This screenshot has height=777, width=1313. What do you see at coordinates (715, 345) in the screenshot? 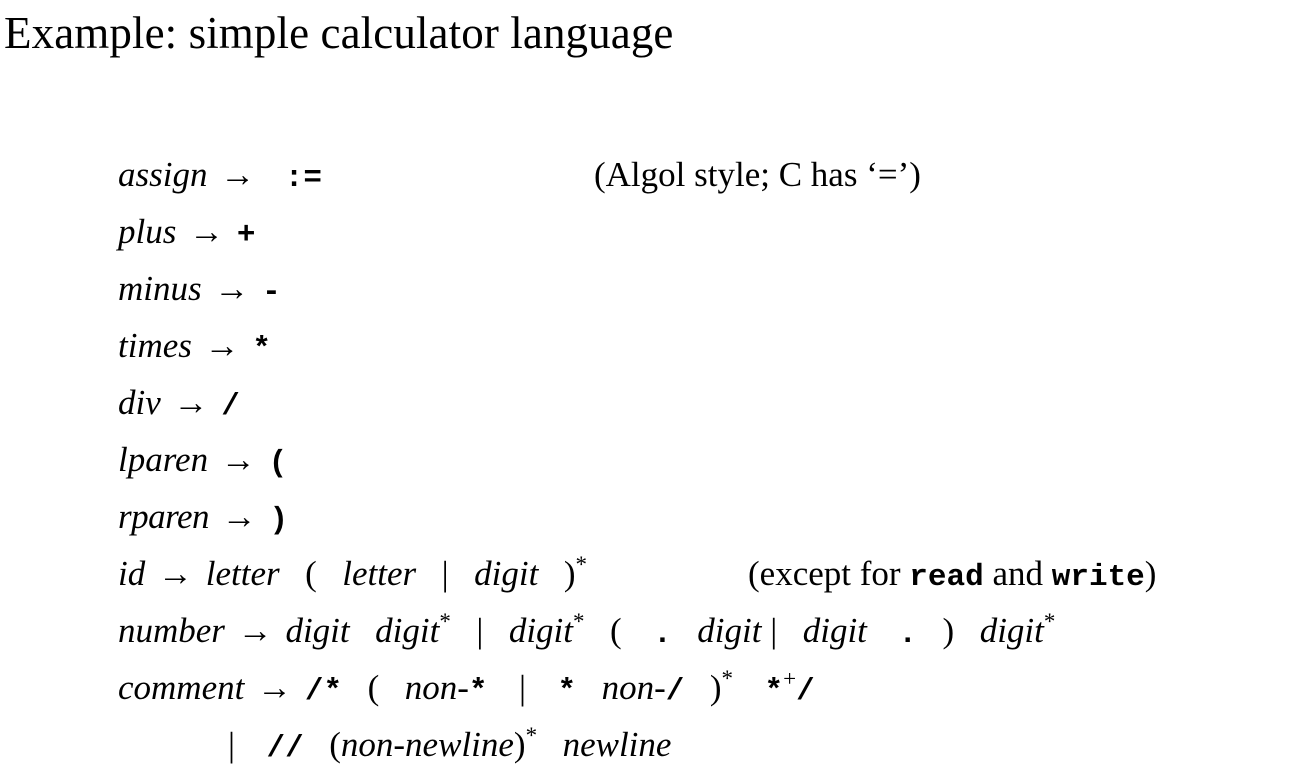
I see `grammar-rule-times: times → *` at bounding box center [715, 345].